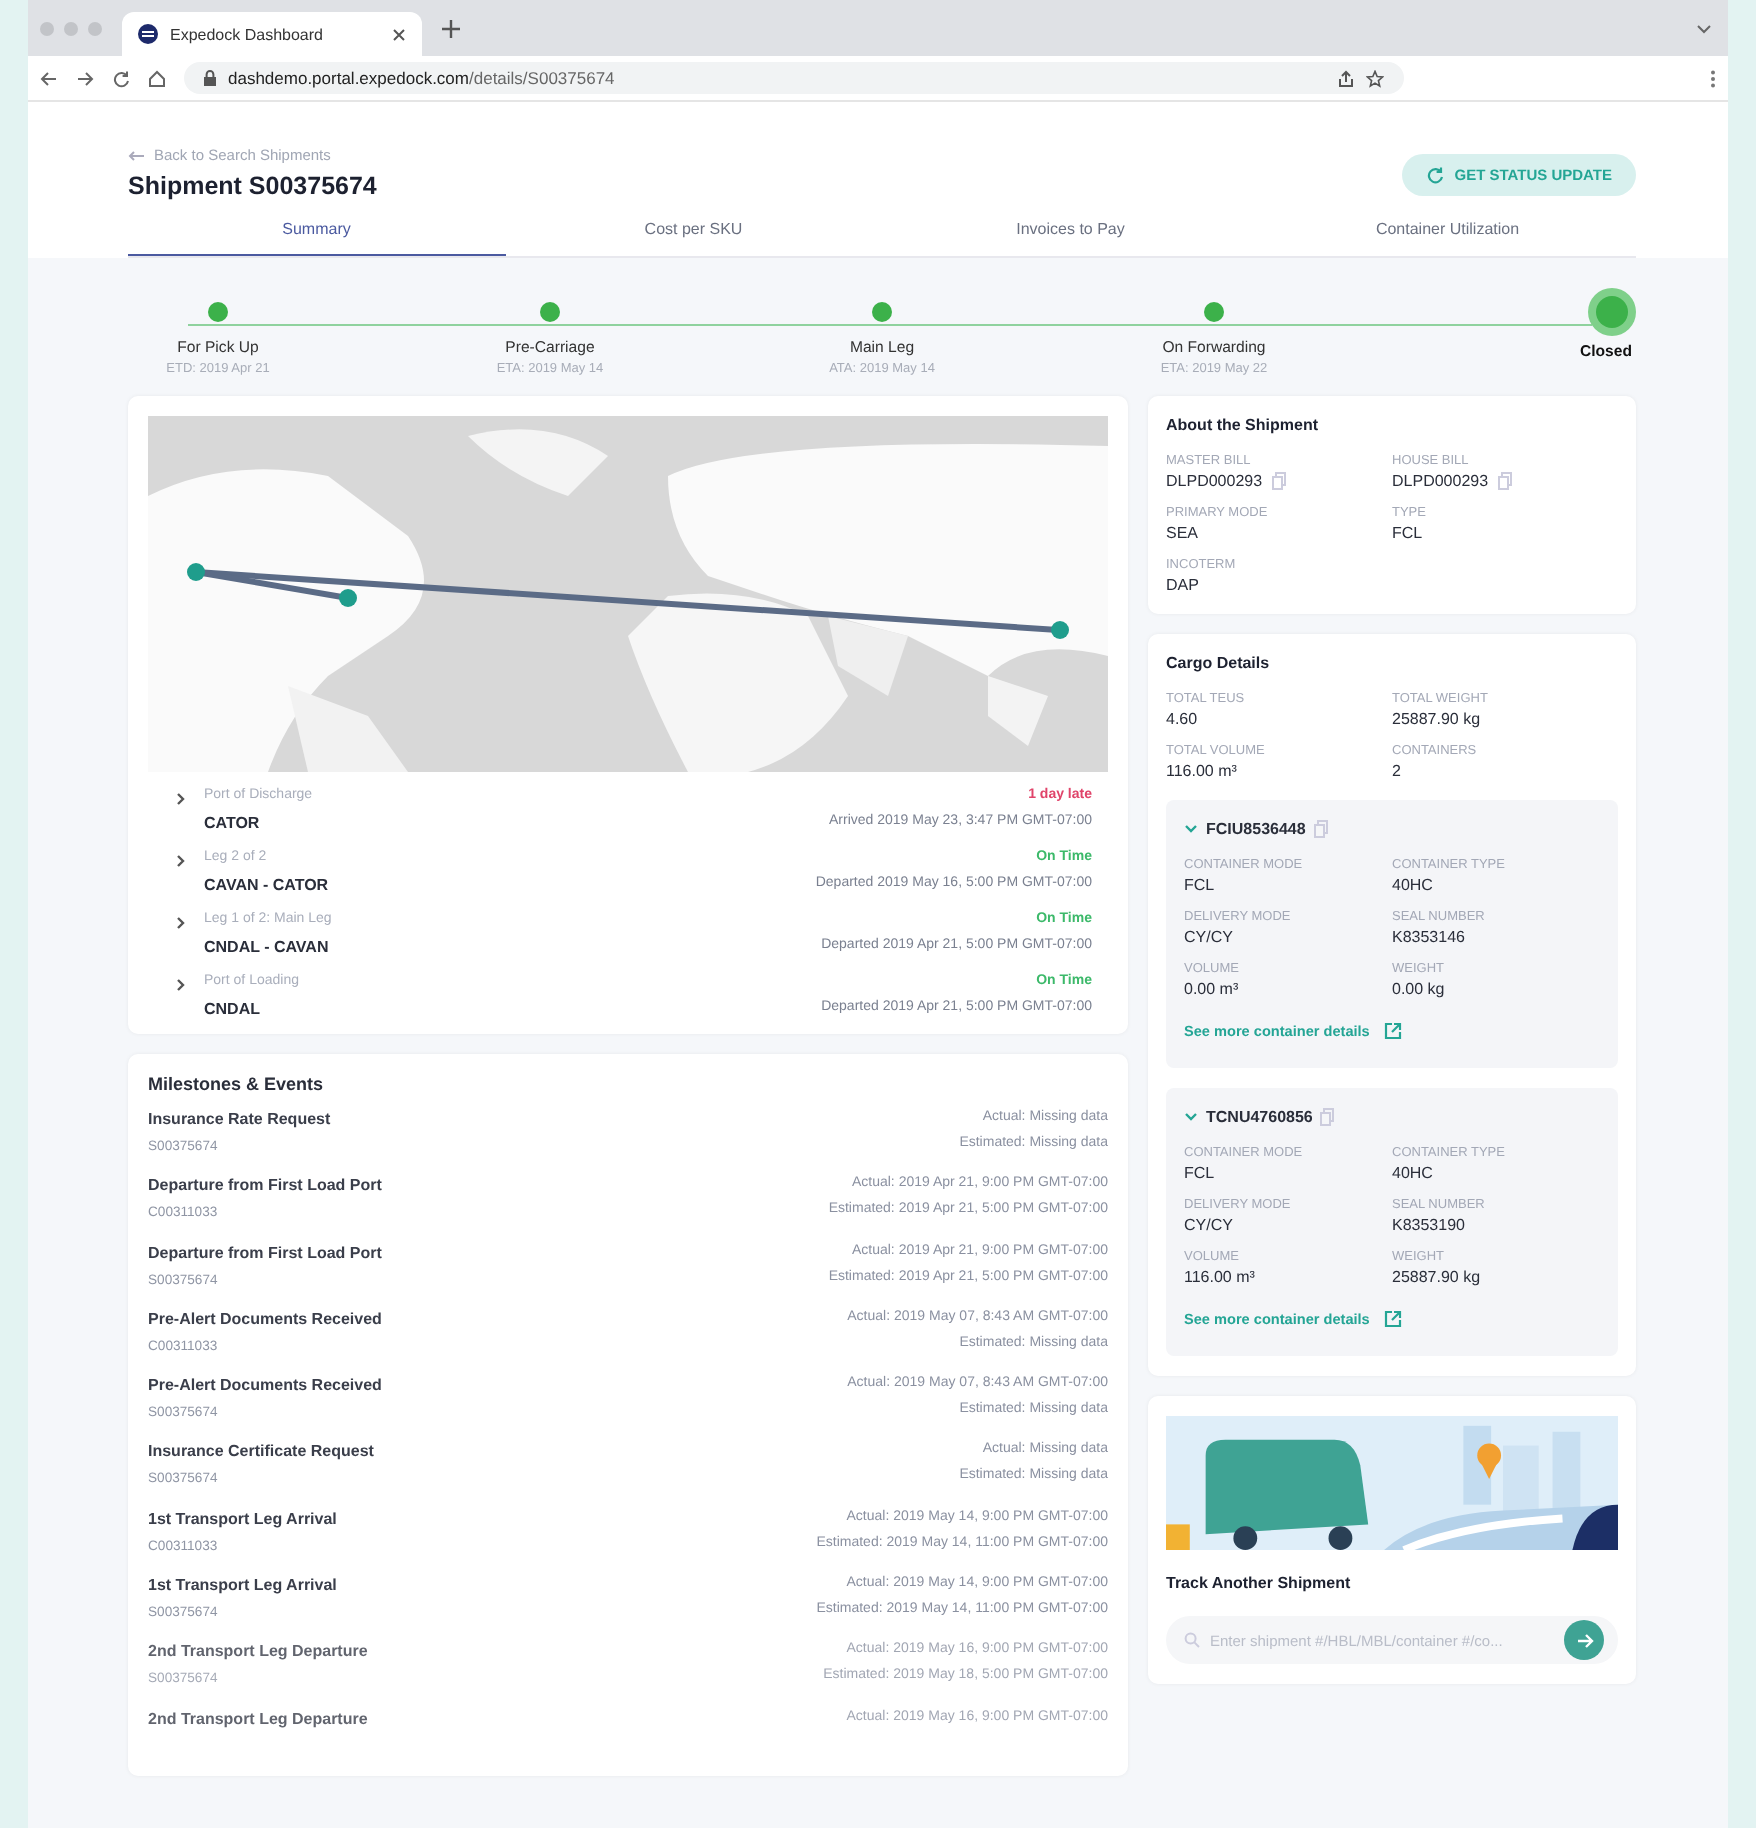 This screenshot has height=1828, width=1756. Describe the element at coordinates (1419, 989) in the screenshot. I see `field-value: 0.00 kg` at that location.